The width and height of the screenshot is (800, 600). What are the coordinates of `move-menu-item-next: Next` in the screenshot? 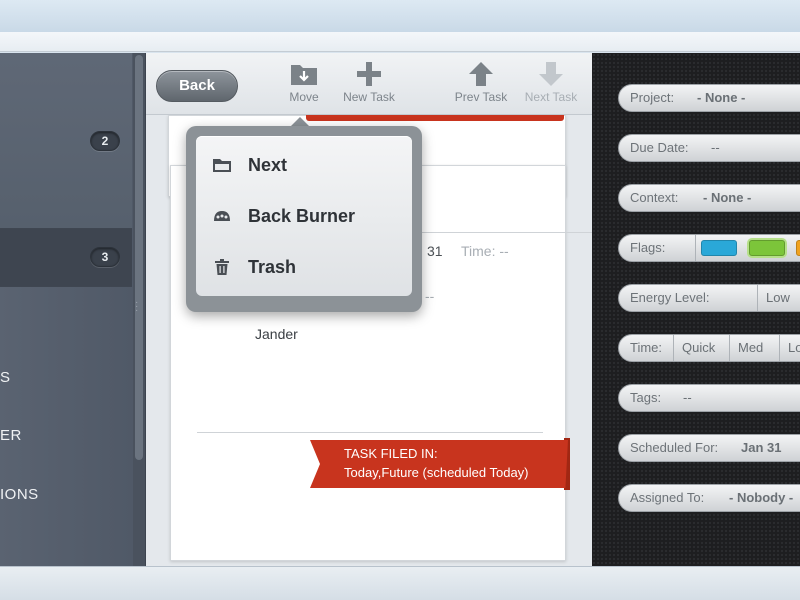 It's located at (304, 165).